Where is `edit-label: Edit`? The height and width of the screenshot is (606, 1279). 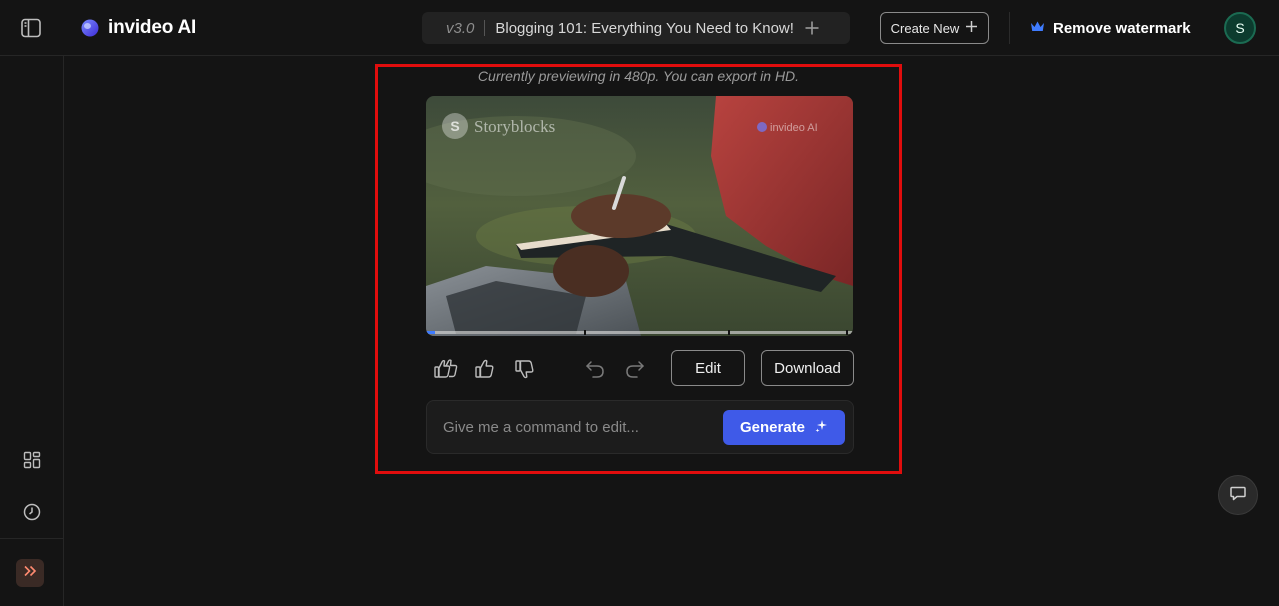
edit-label: Edit is located at coordinates (708, 368).